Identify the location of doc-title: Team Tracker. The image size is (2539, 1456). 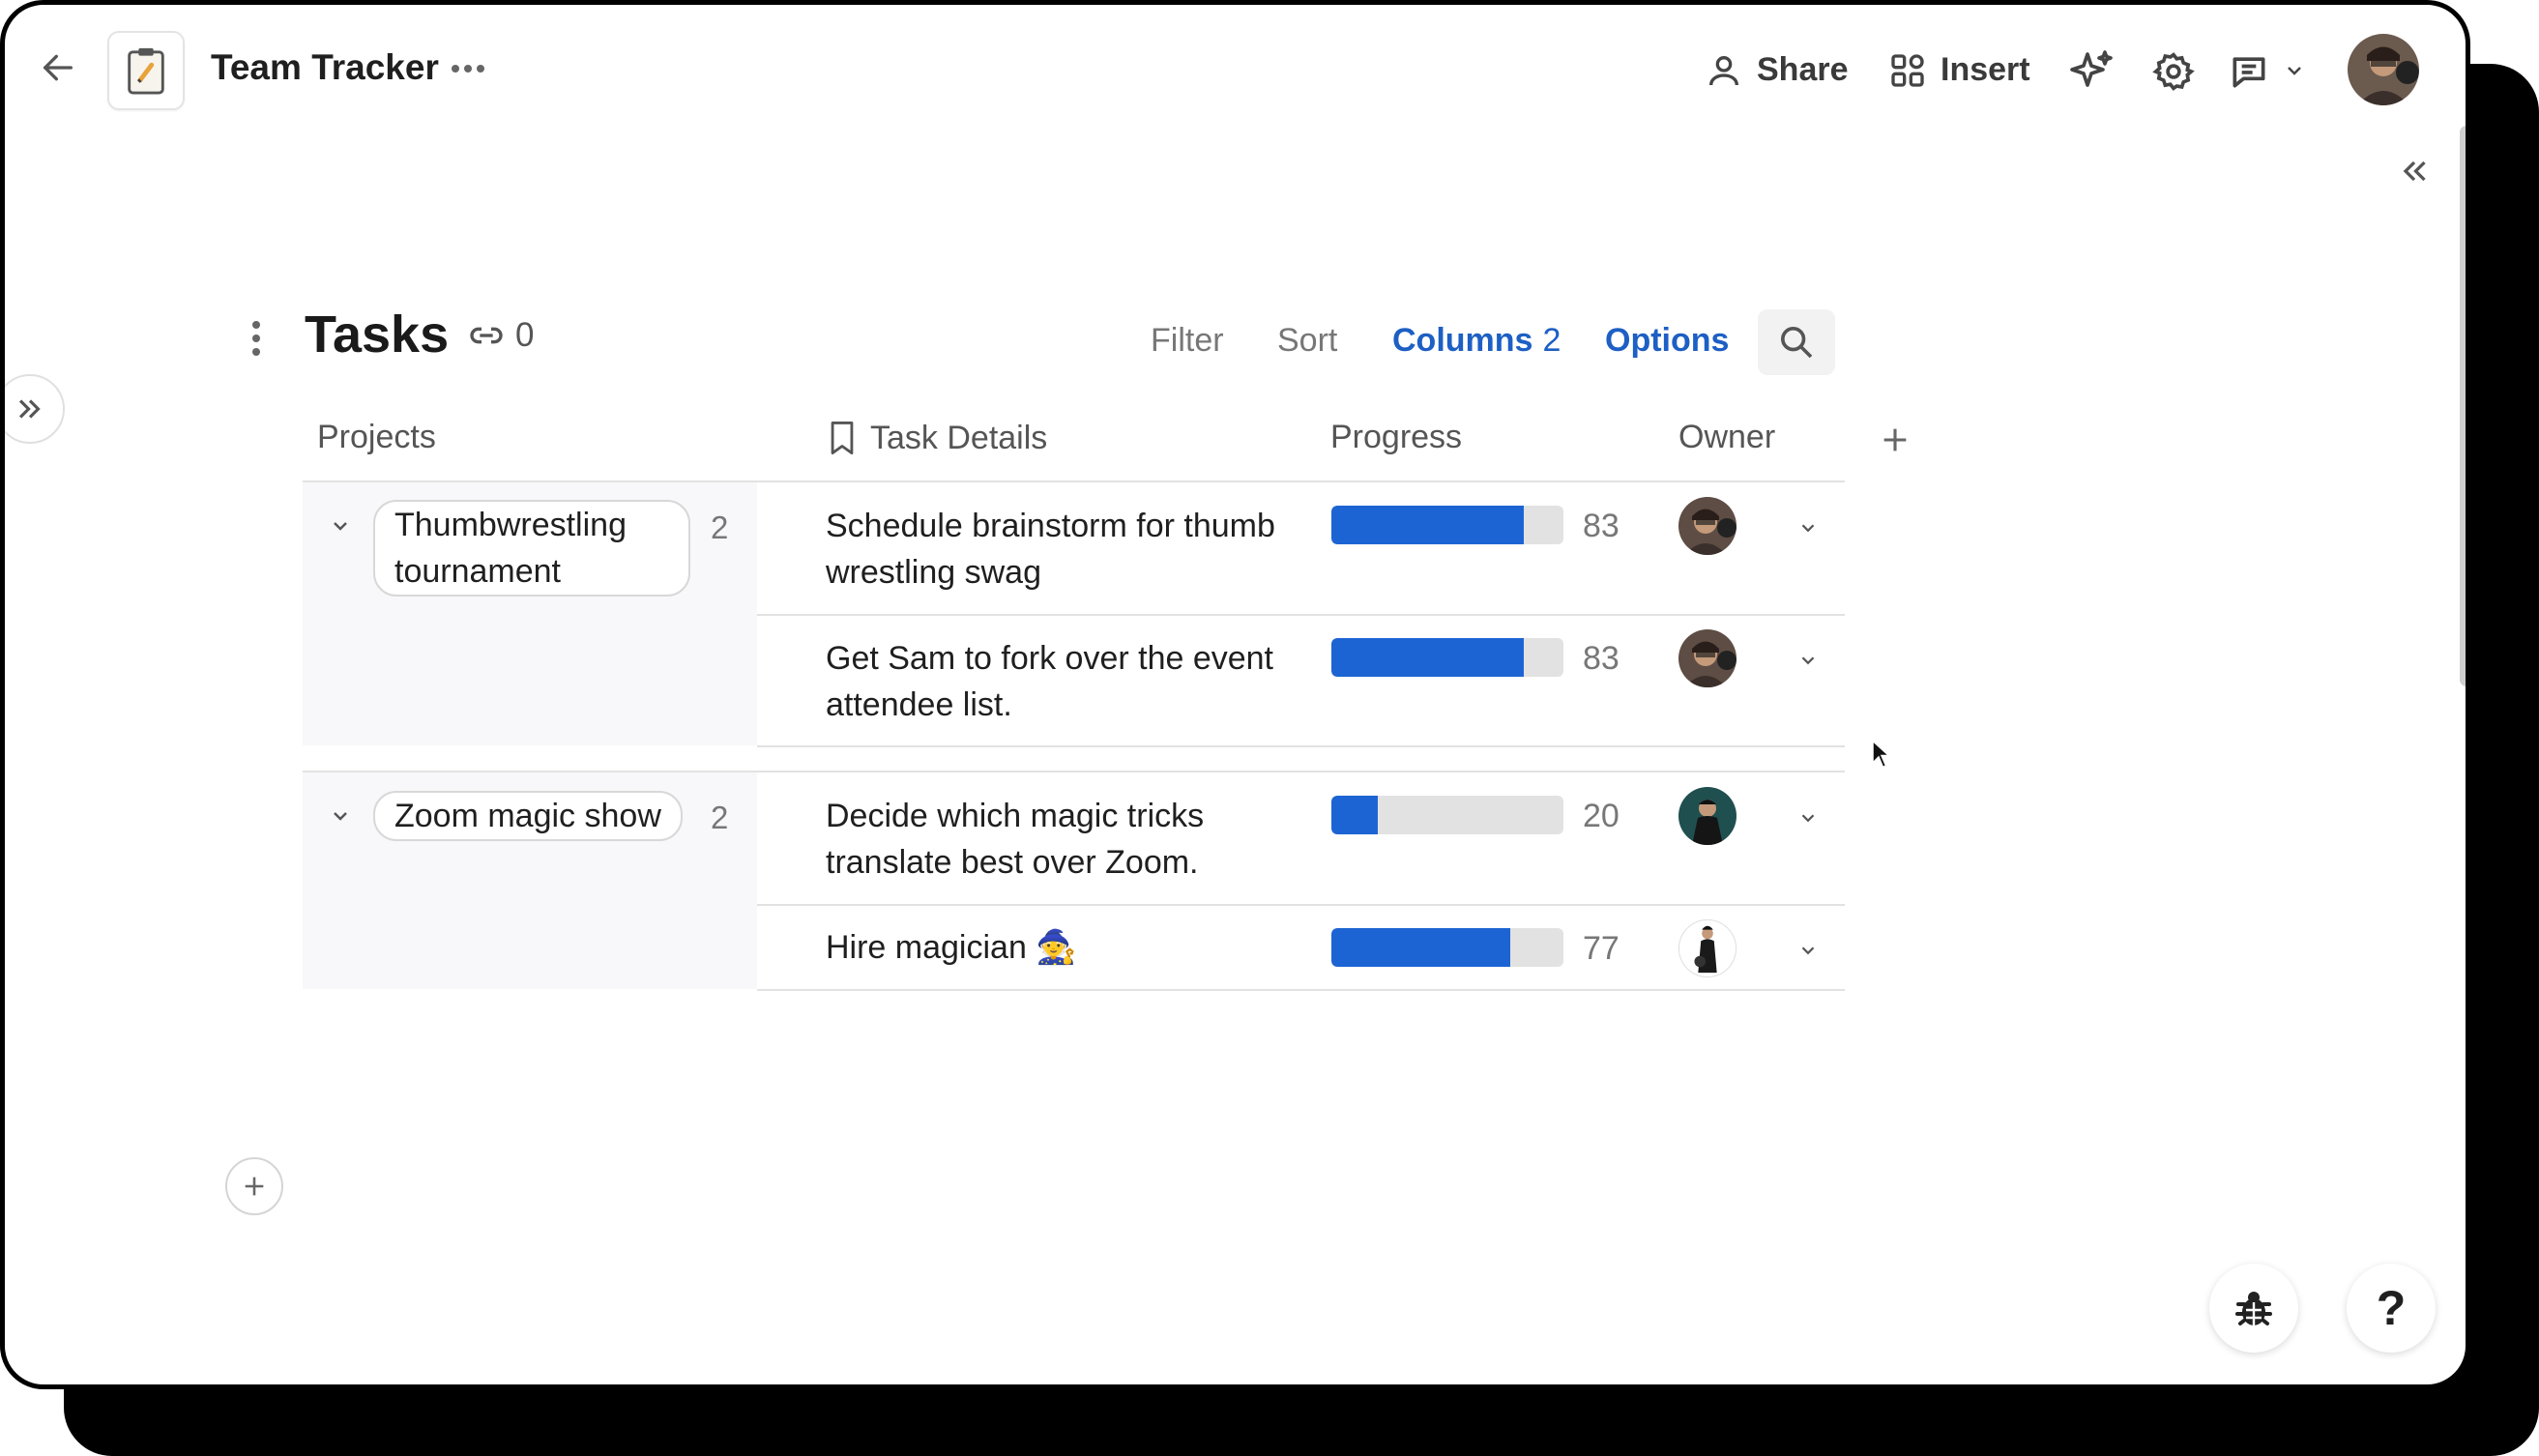
(325, 68).